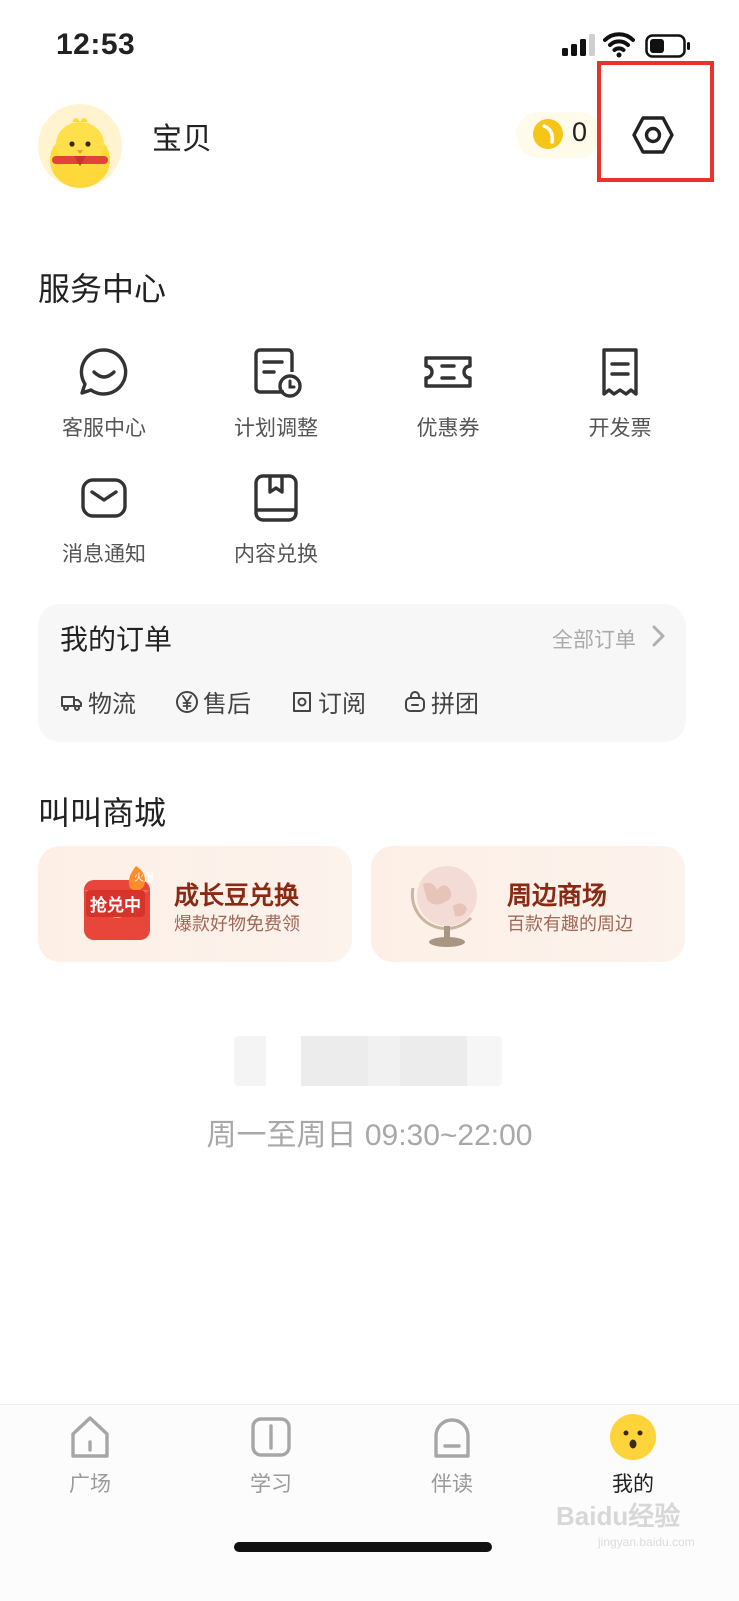  What do you see at coordinates (104, 498) in the screenshot?
I see `mail-icon` at bounding box center [104, 498].